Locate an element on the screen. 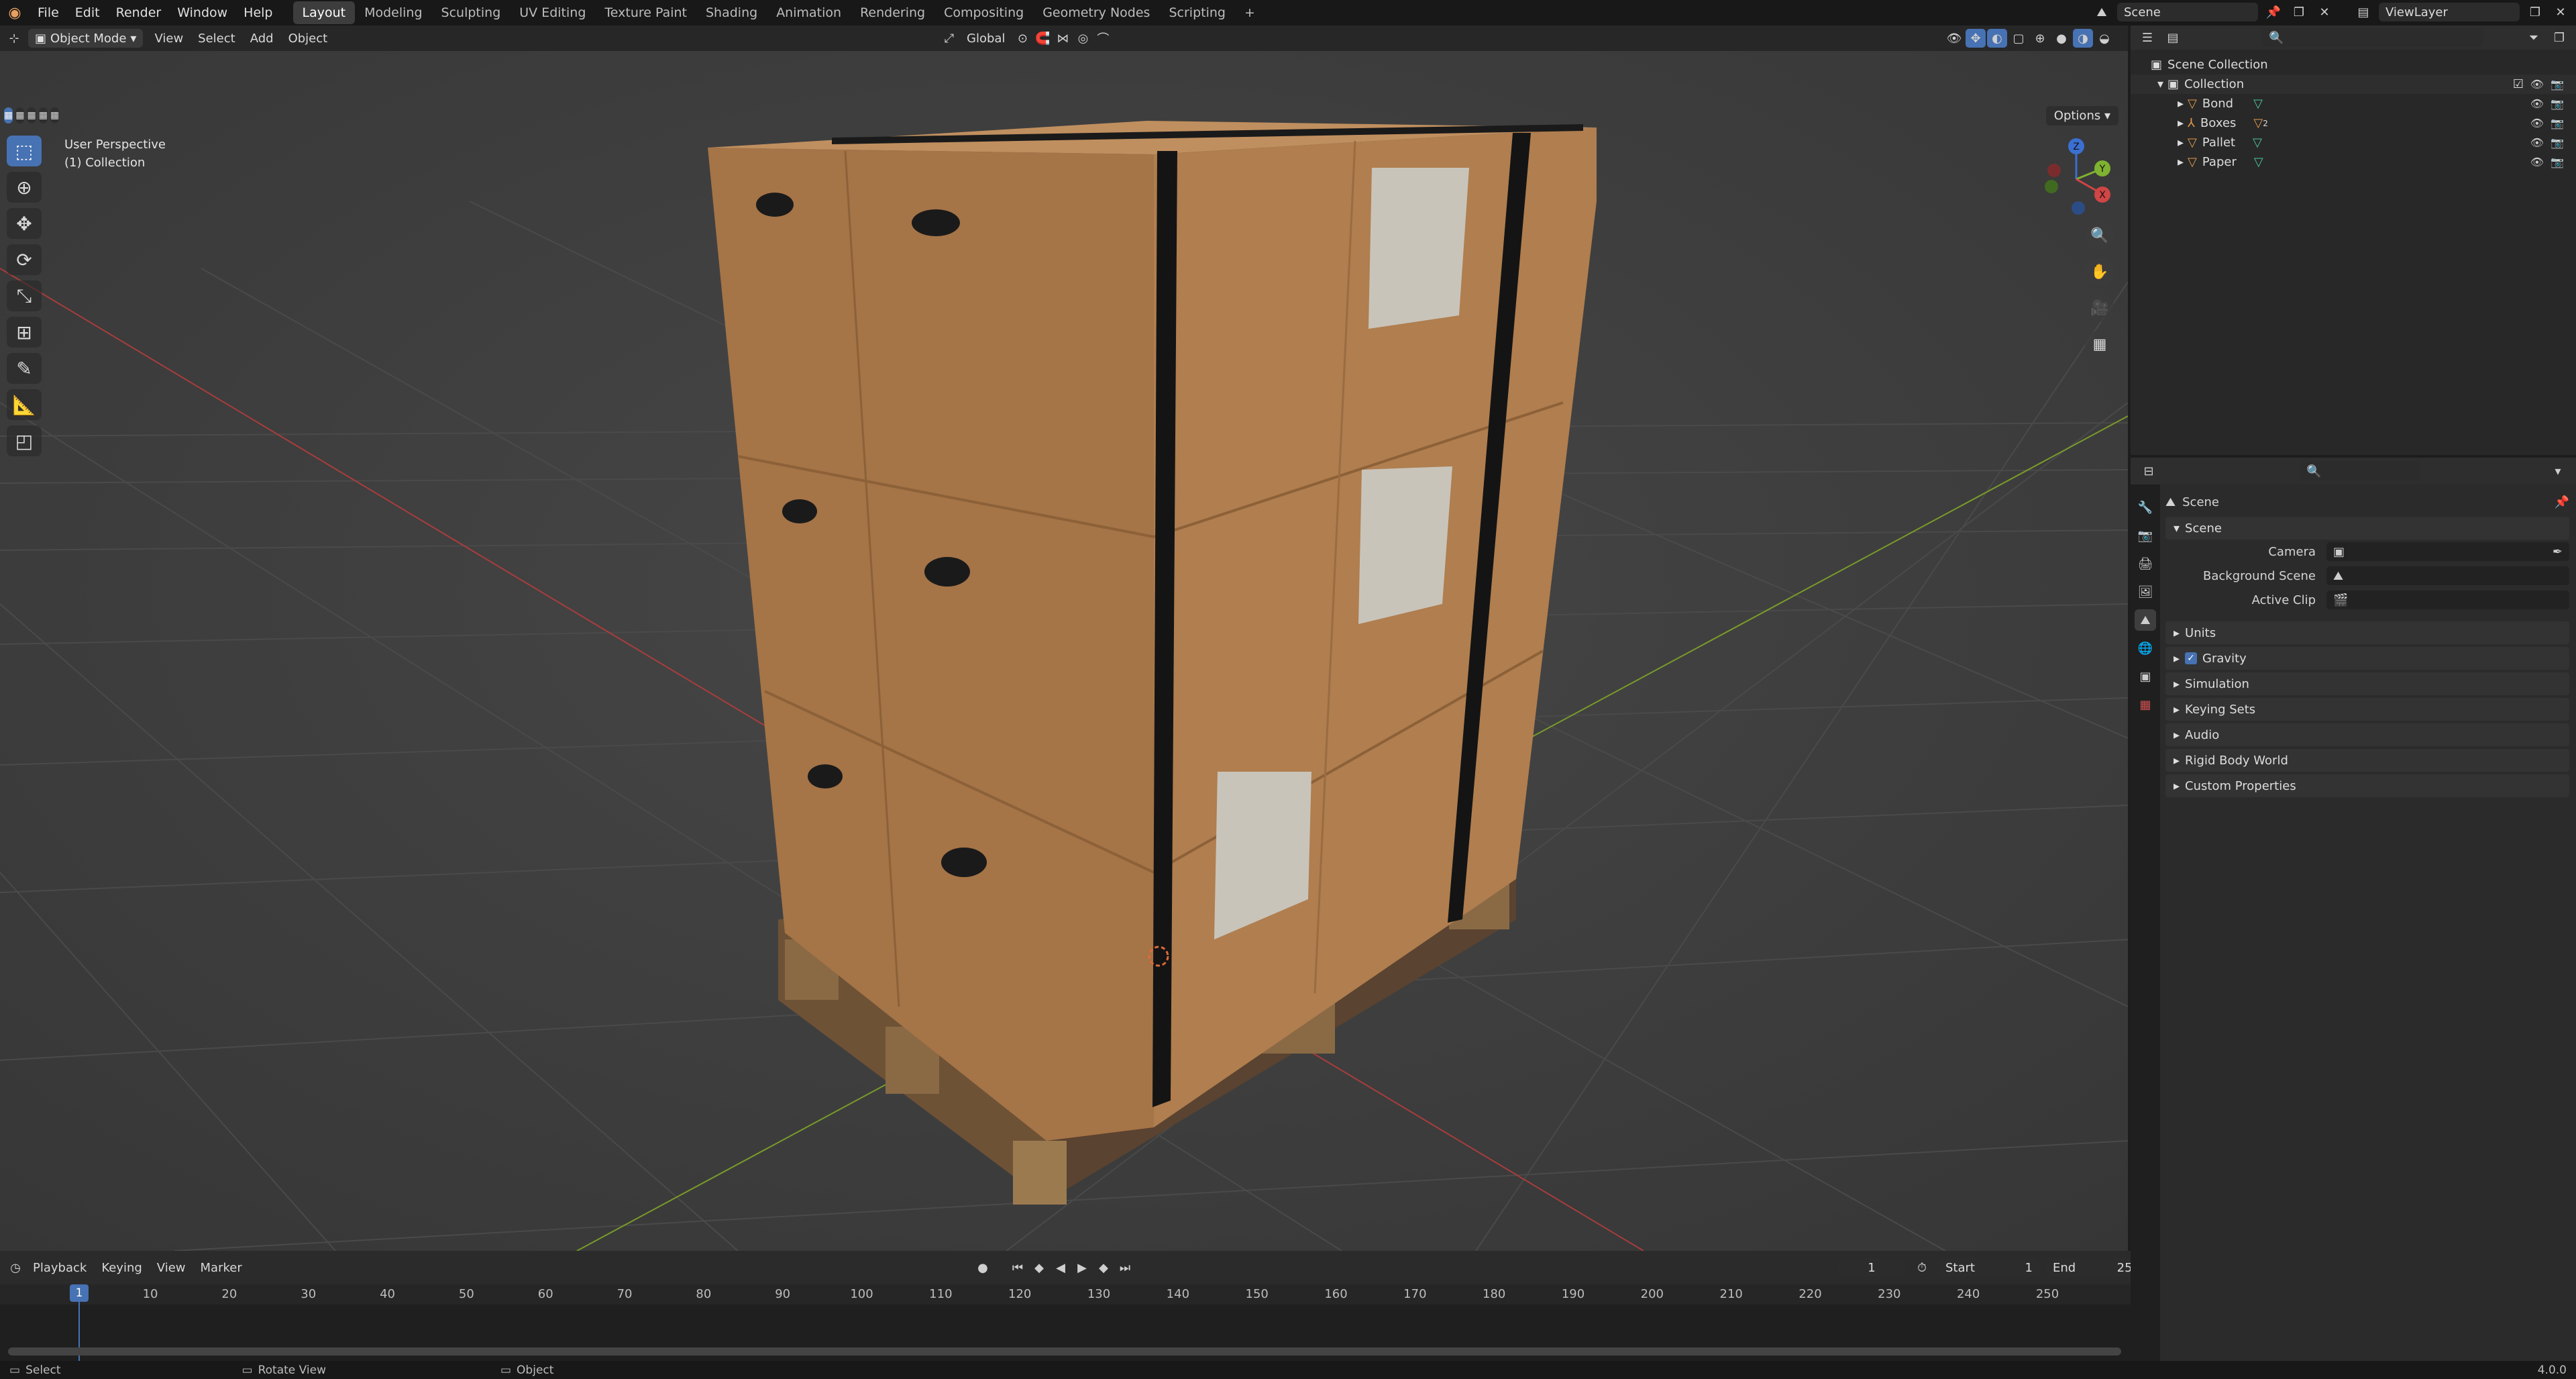 The width and height of the screenshot is (2576, 1379). snap-target-icon: ⋈ is located at coordinates (1063, 38).